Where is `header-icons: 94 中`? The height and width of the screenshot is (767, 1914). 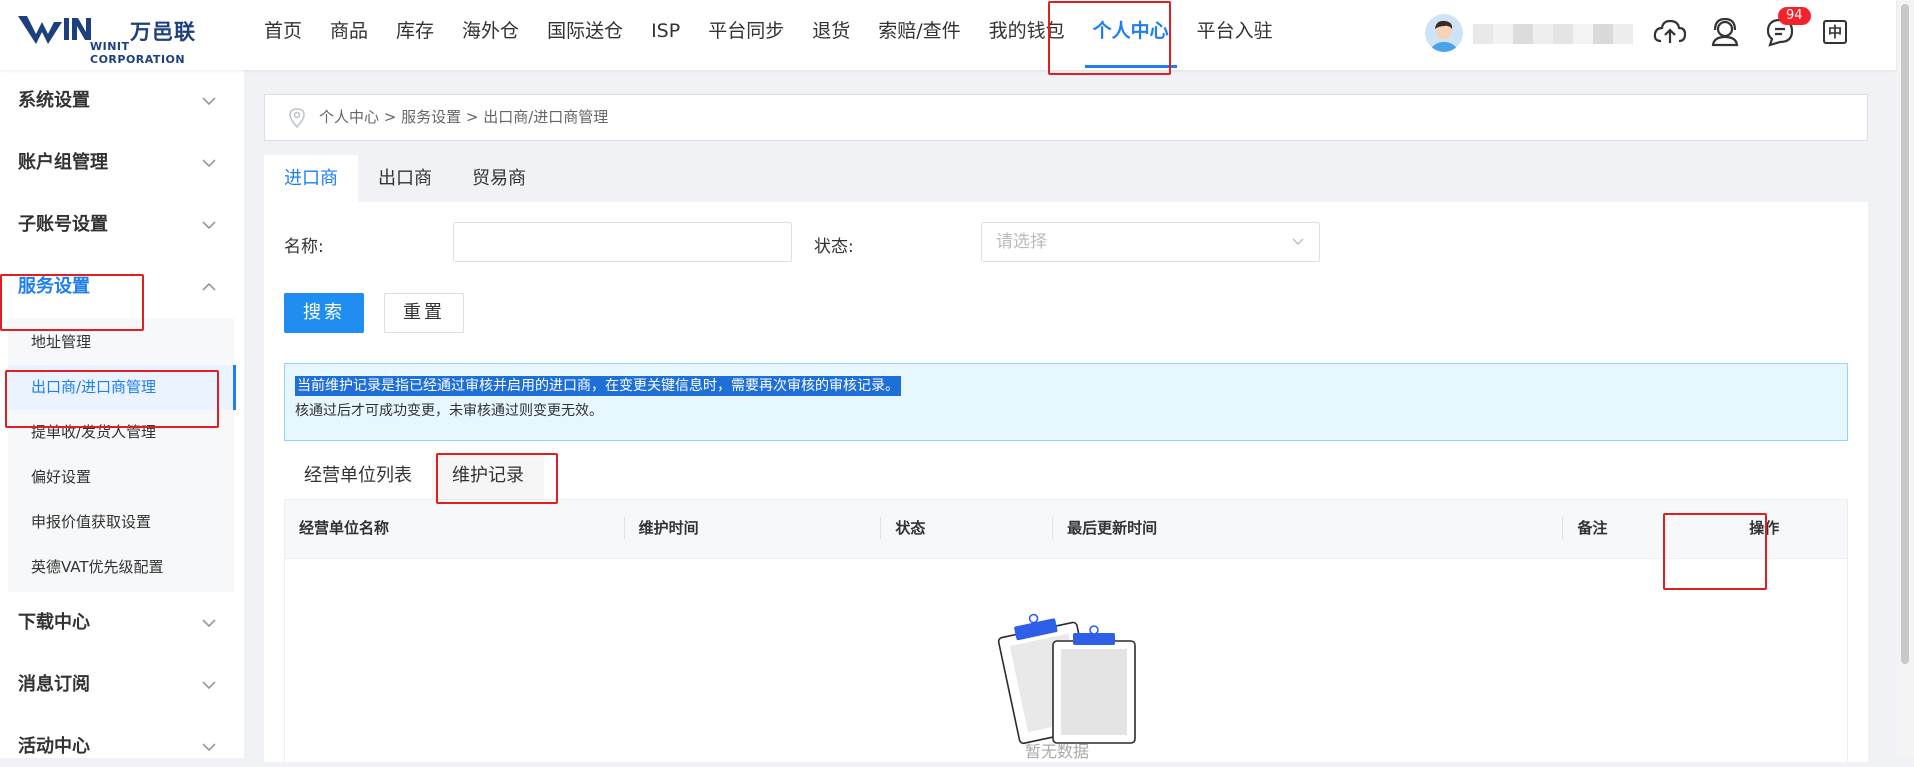 header-icons: 94 中 is located at coordinates (1760, 29).